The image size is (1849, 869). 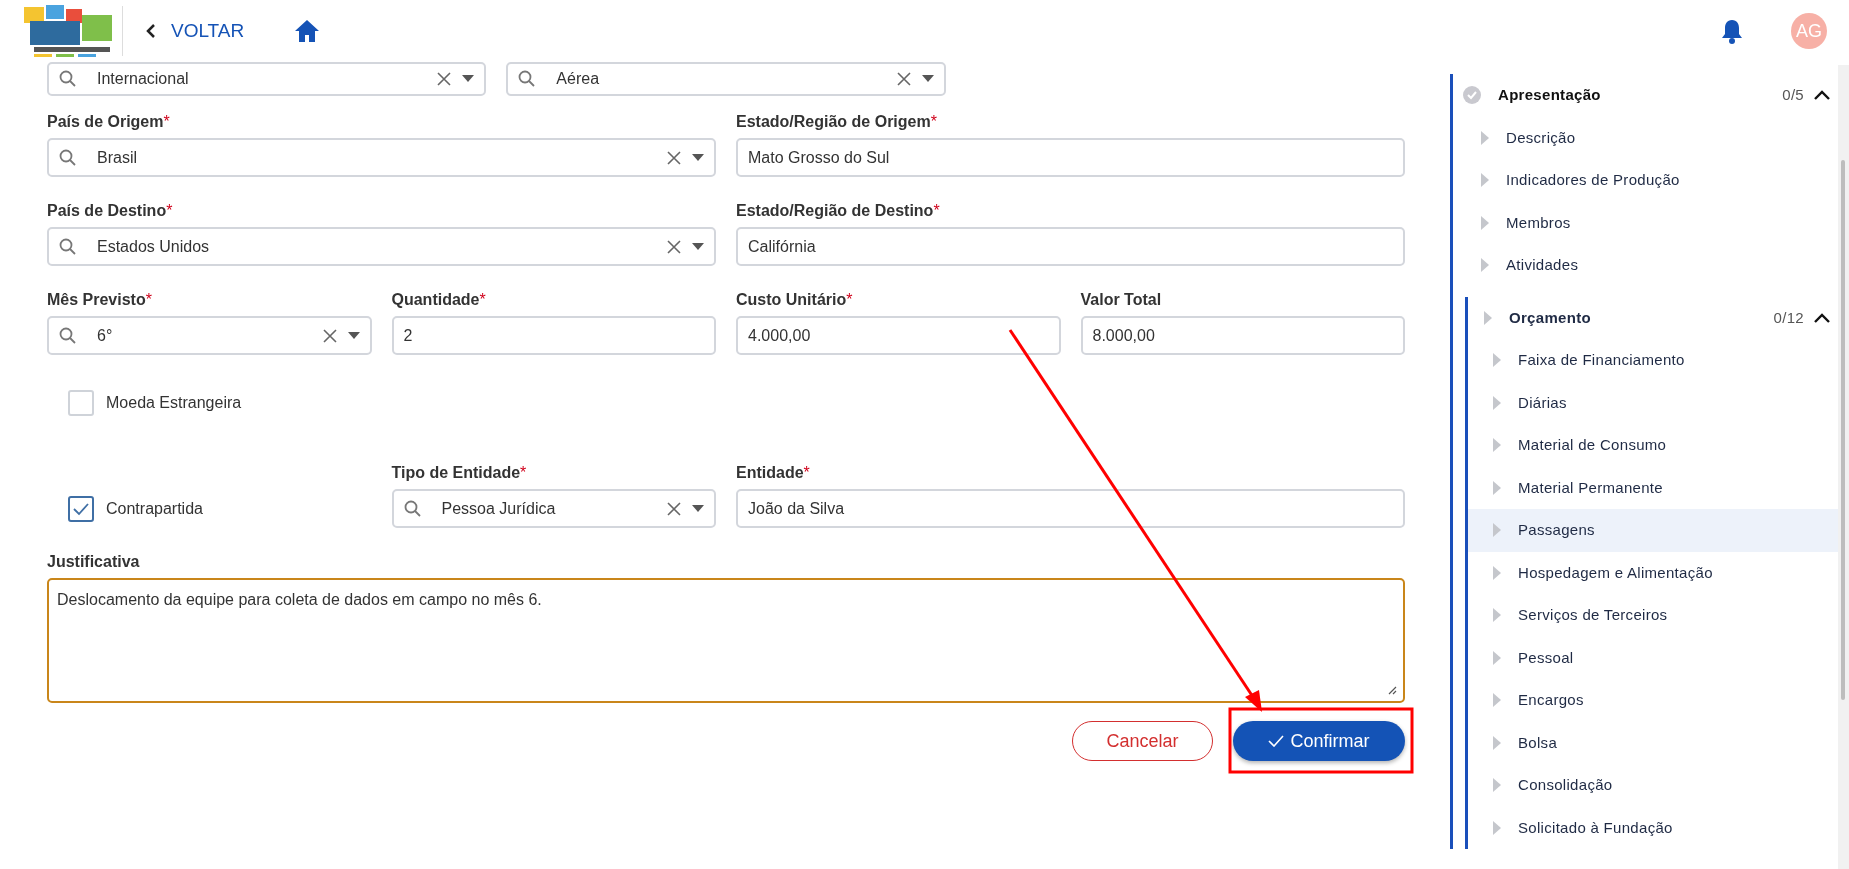 What do you see at coordinates (726, 640) in the screenshot?
I see `text-area: Deslocamento da equipe para coleta de dados em campo no mês 6.` at bounding box center [726, 640].